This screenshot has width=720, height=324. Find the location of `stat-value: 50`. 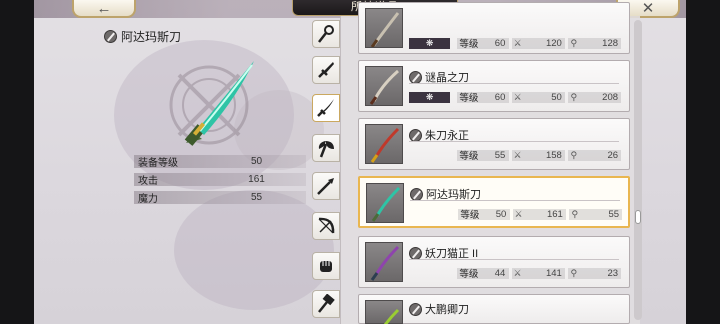

stat-value: 50 is located at coordinates (256, 161).